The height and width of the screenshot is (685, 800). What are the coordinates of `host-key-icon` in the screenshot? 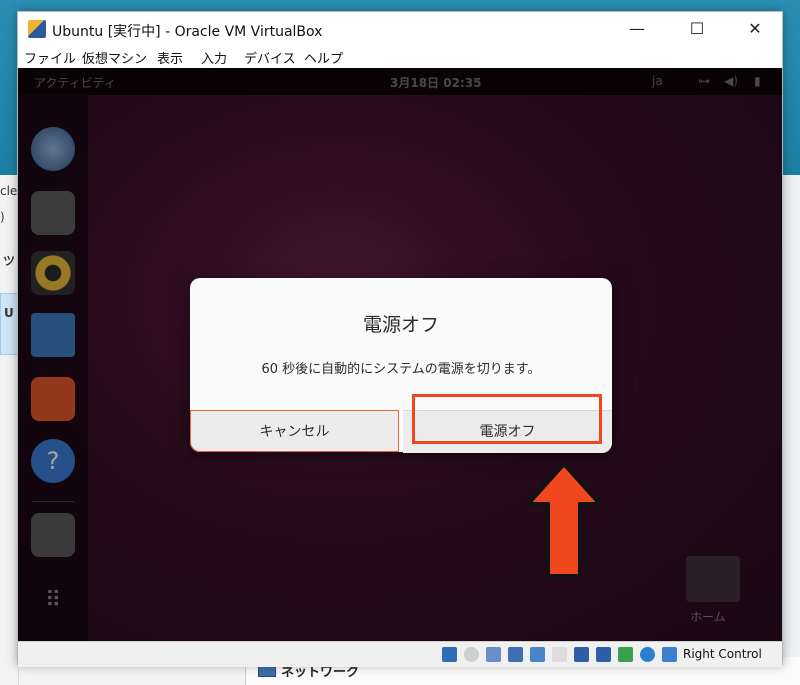 It's located at (669, 654).